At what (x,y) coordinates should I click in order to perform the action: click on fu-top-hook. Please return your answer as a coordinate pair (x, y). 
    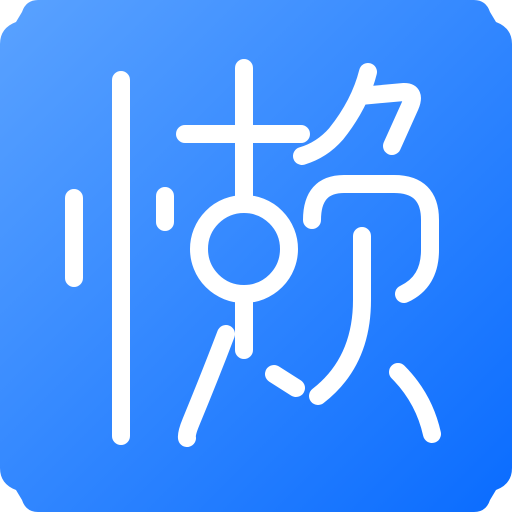
    Looking at the image, I should click on (335, 114).